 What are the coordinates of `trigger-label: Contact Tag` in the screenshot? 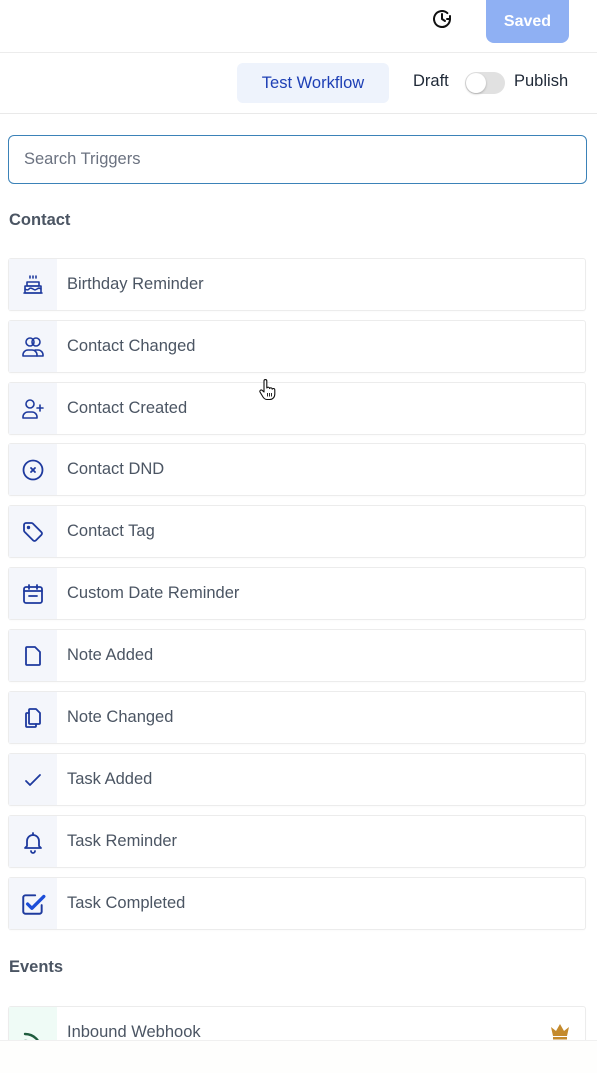 It's located at (111, 531).